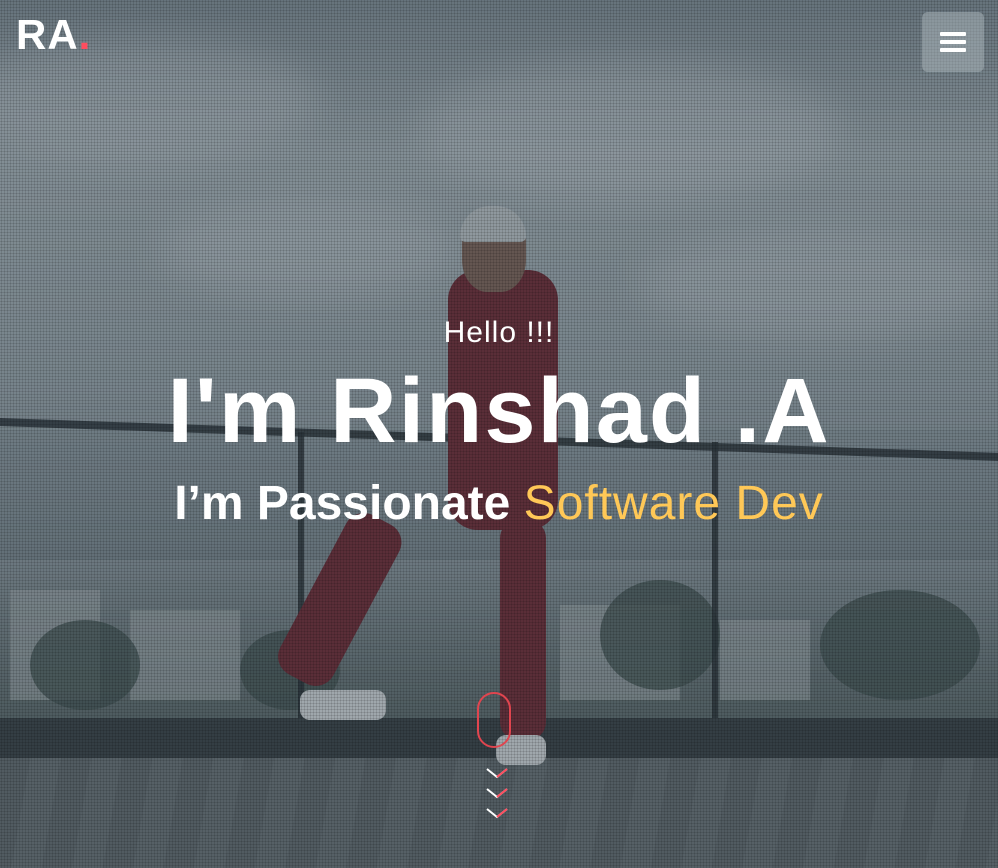 This screenshot has width=998, height=868. Describe the element at coordinates (342, 503) in the screenshot. I see `tagline-prefix: I’m Passionate` at that location.